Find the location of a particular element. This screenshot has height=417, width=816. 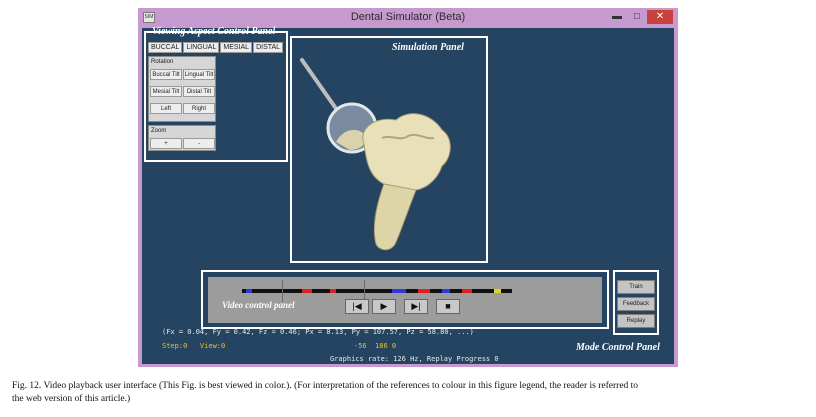

title-bar: SIM Dental Simulator (Beta) ▬ □ ✕ is located at coordinates (408, 17).